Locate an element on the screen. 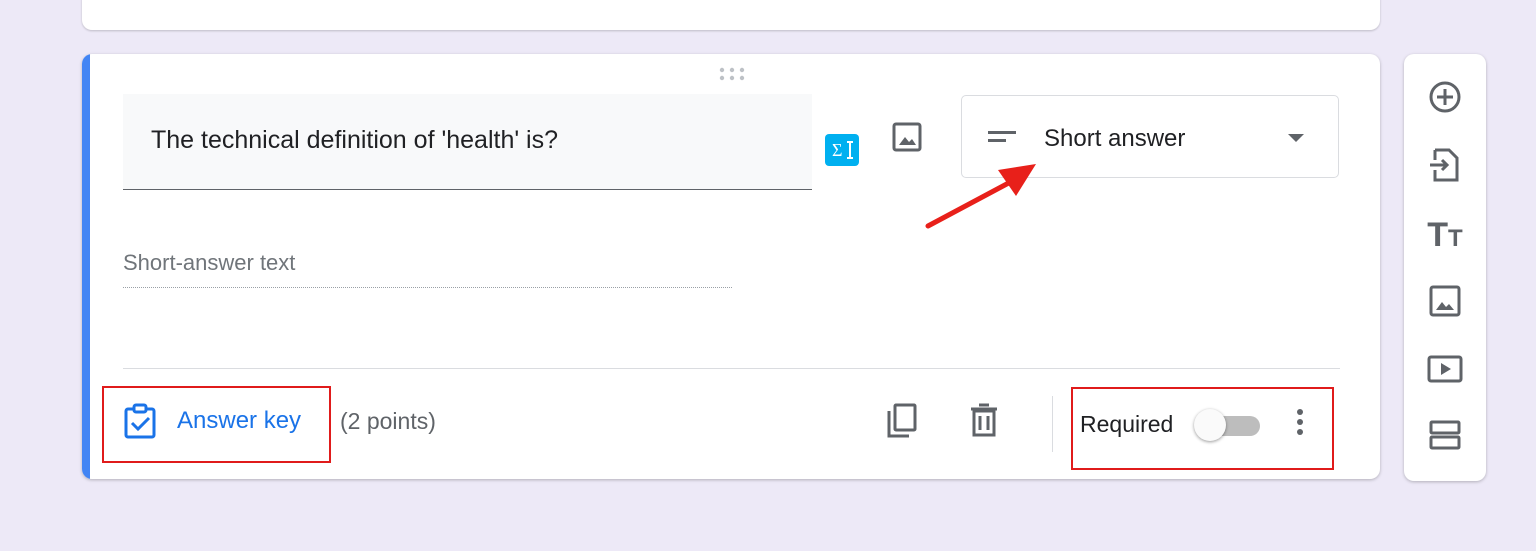  question-type-label: Short answer is located at coordinates (1115, 138).